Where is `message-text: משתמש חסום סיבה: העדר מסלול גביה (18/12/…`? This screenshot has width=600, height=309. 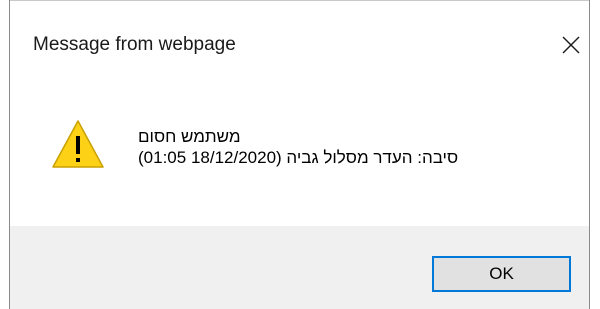
message-text: משתמש חסום סיבה: העדר מסלול גביה (18/12/… is located at coordinates (298, 147).